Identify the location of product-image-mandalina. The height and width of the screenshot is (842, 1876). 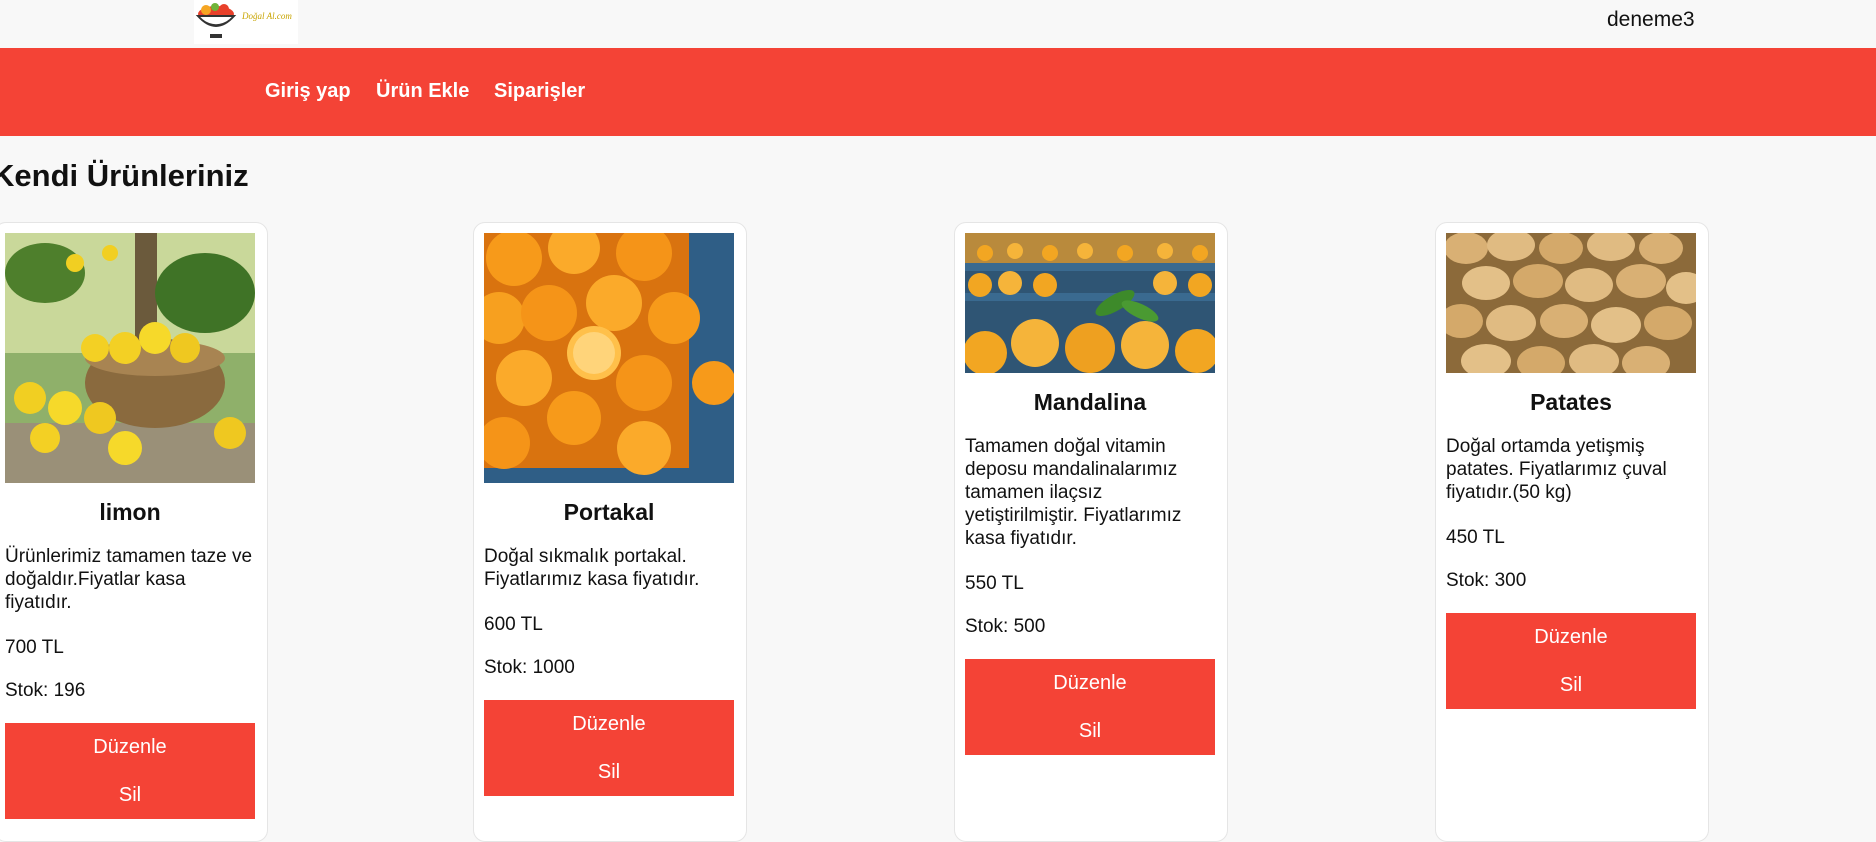
(1090, 303).